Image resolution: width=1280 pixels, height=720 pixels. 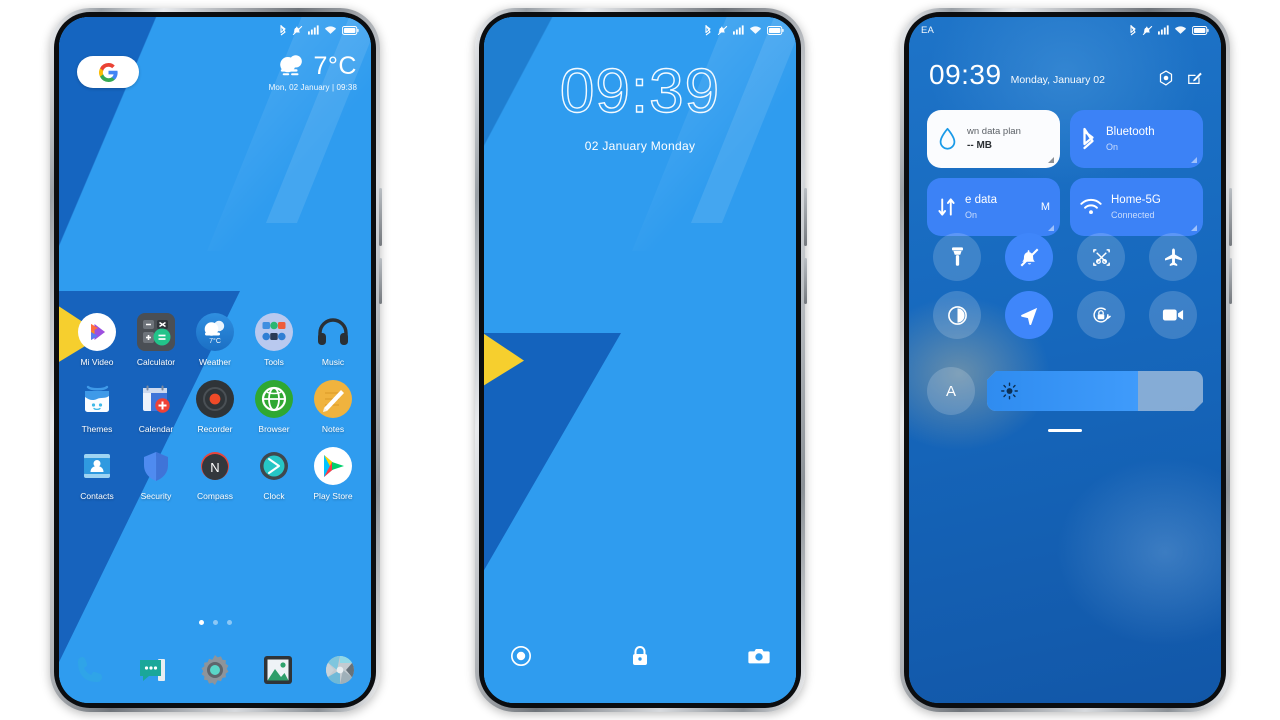 I want to click on flashlight-shortcut, so click(x=521, y=658).